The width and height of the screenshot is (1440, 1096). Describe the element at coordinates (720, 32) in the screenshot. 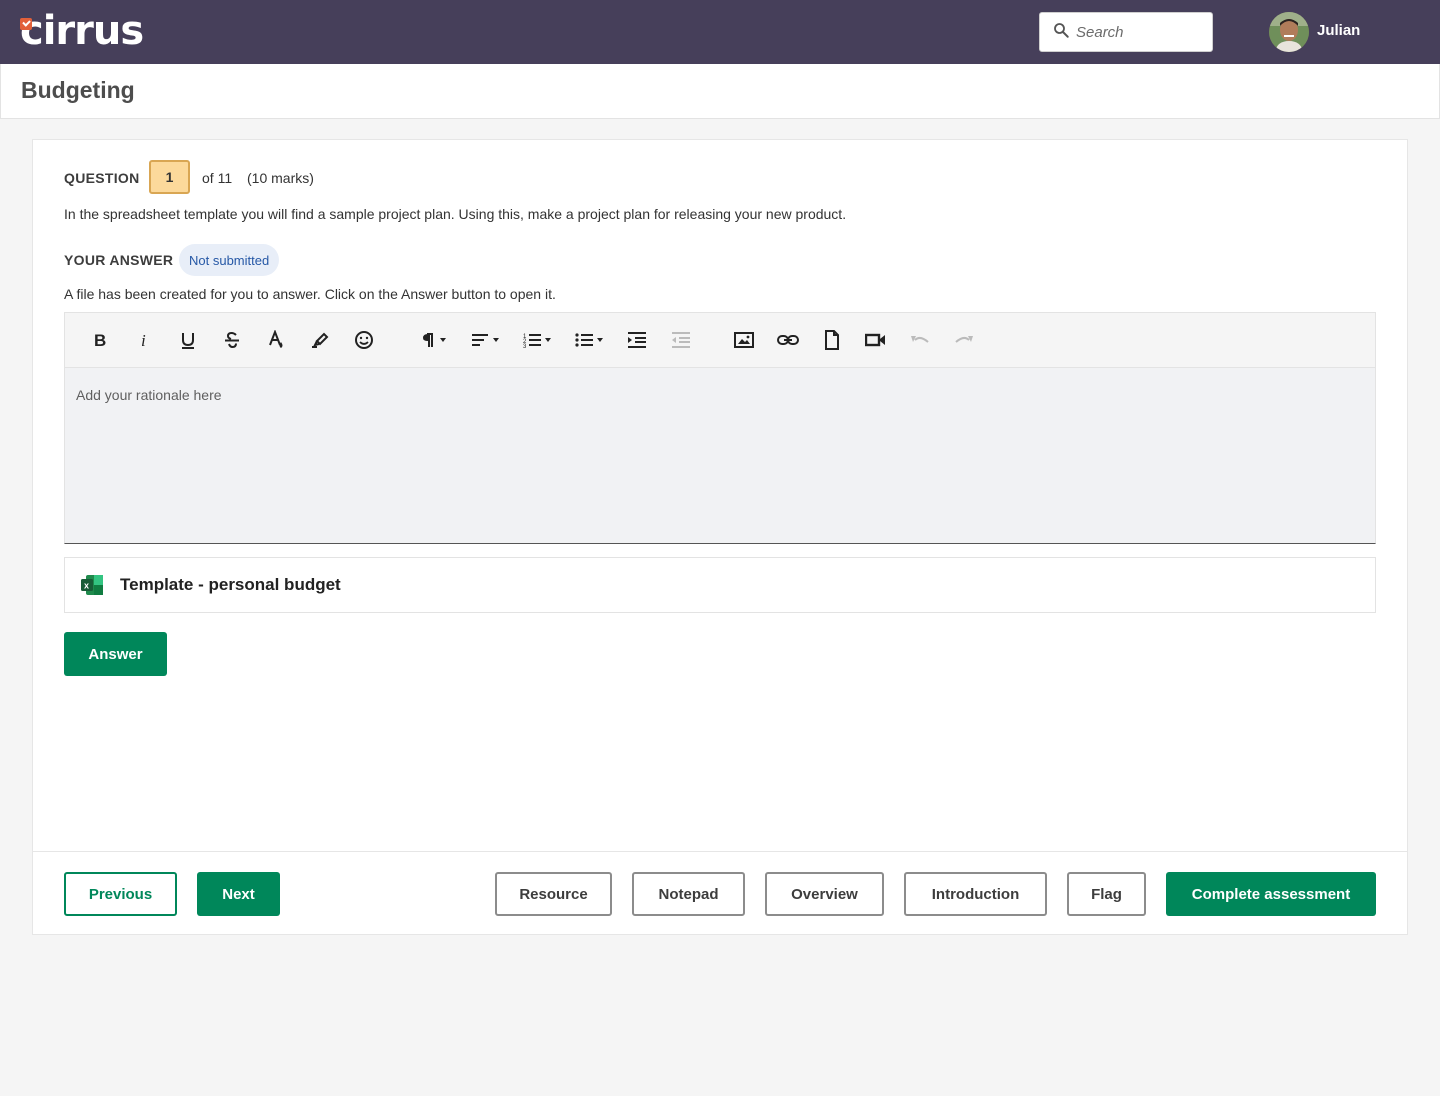

I see `top-bar: cirrus Julian` at that location.